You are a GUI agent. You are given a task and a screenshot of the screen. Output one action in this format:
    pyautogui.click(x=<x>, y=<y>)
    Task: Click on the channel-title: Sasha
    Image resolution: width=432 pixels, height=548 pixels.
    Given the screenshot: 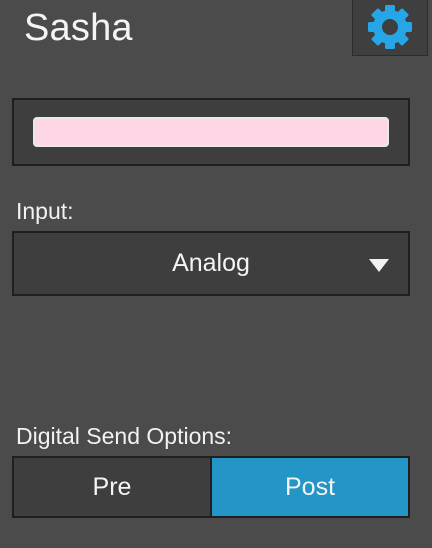 What is the action you would take?
    pyautogui.click(x=78, y=28)
    